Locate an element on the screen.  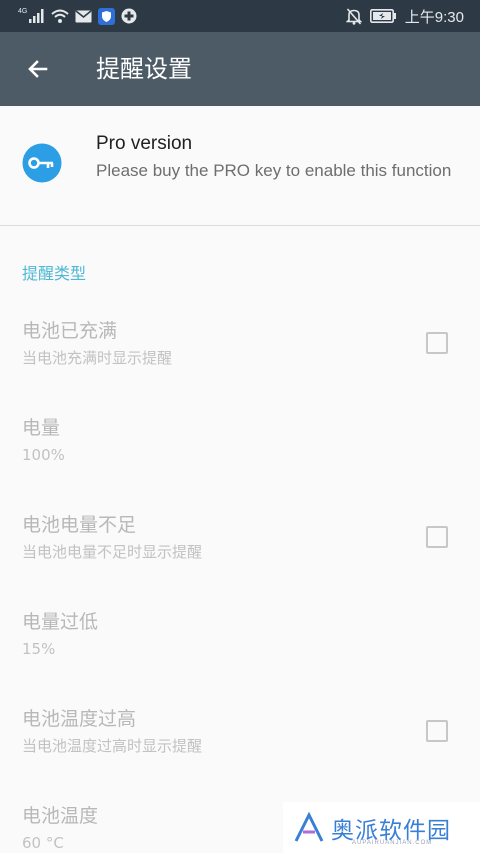
pref-battery-low-summary: 当电池电量不足时显示提醒 is located at coordinates (112, 552).